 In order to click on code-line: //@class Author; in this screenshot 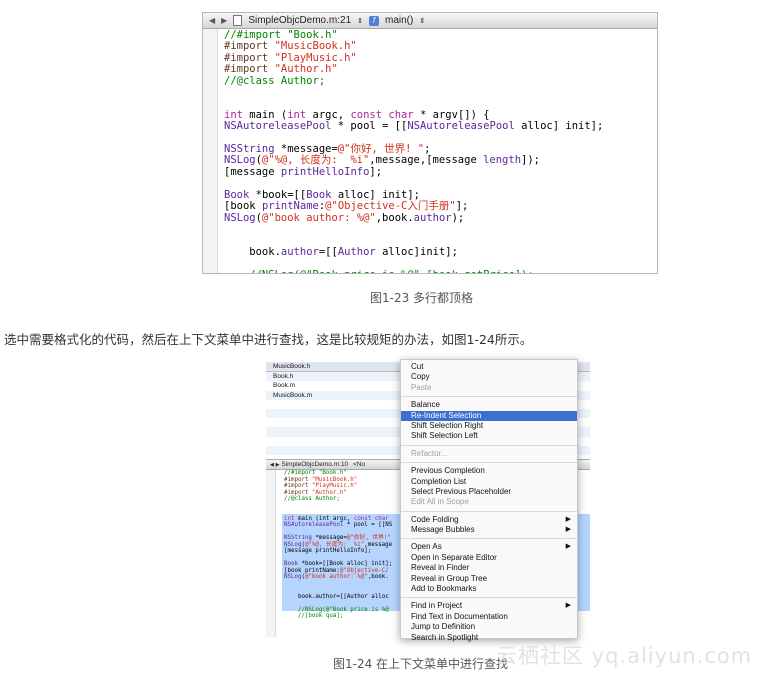, I will do `click(413, 81)`.